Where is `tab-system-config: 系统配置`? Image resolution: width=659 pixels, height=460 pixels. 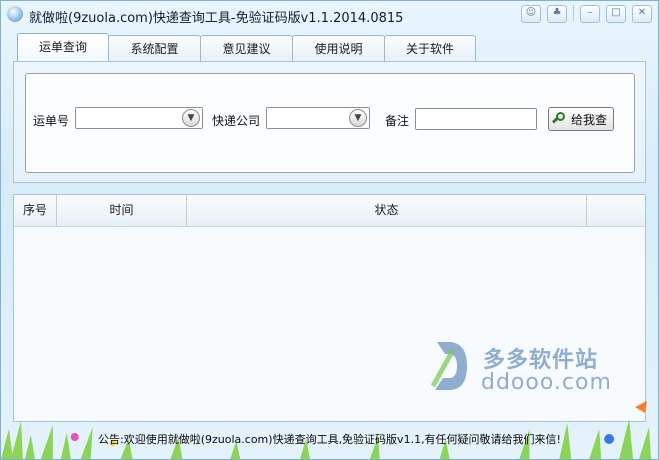 tab-system-config: 系统配置 is located at coordinates (154, 48).